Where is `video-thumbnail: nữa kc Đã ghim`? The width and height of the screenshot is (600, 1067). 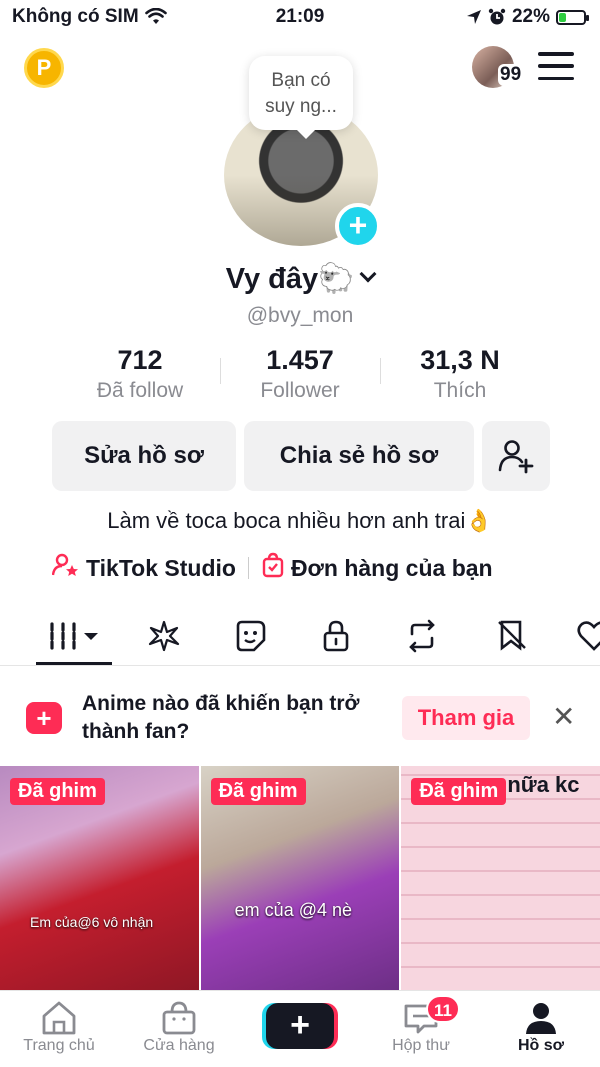 video-thumbnail: nữa kc Đã ghim is located at coordinates (500, 878).